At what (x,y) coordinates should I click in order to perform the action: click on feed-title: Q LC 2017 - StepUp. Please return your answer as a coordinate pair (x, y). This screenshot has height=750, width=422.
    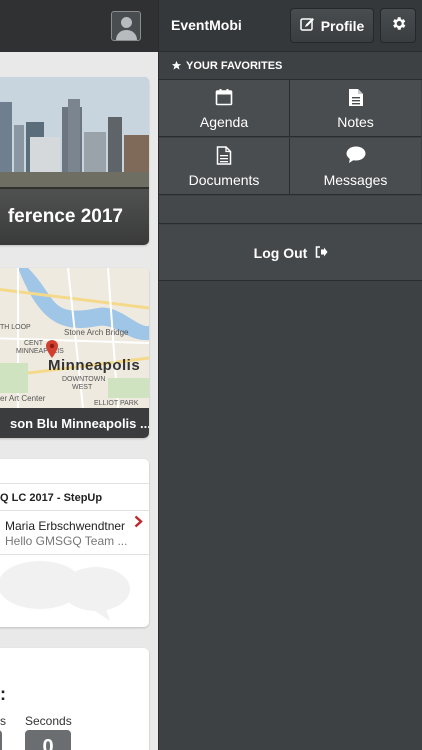
    Looking at the image, I should click on (51, 498).